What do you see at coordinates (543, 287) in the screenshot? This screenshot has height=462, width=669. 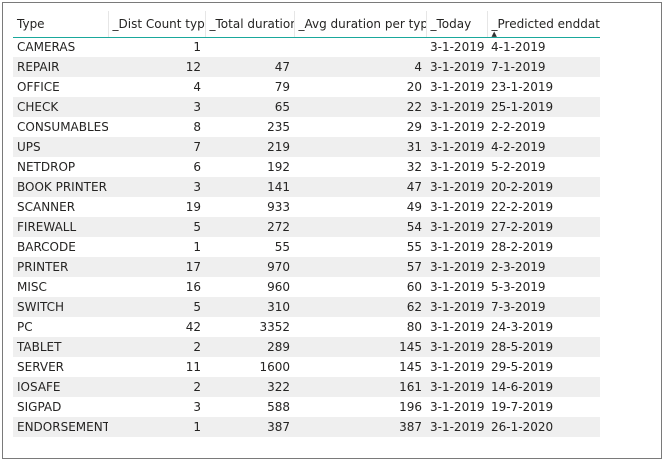 I see `cell-predicted-enddate: 5-3-2019` at bounding box center [543, 287].